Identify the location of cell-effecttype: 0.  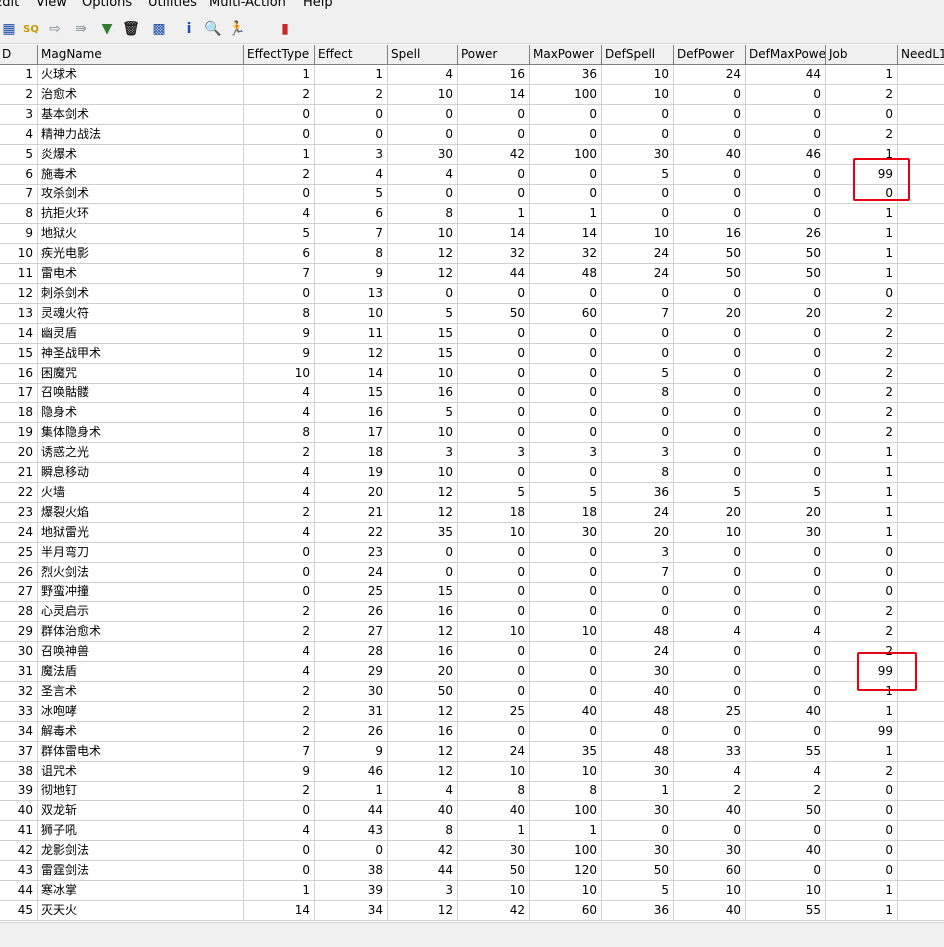
(279, 114).